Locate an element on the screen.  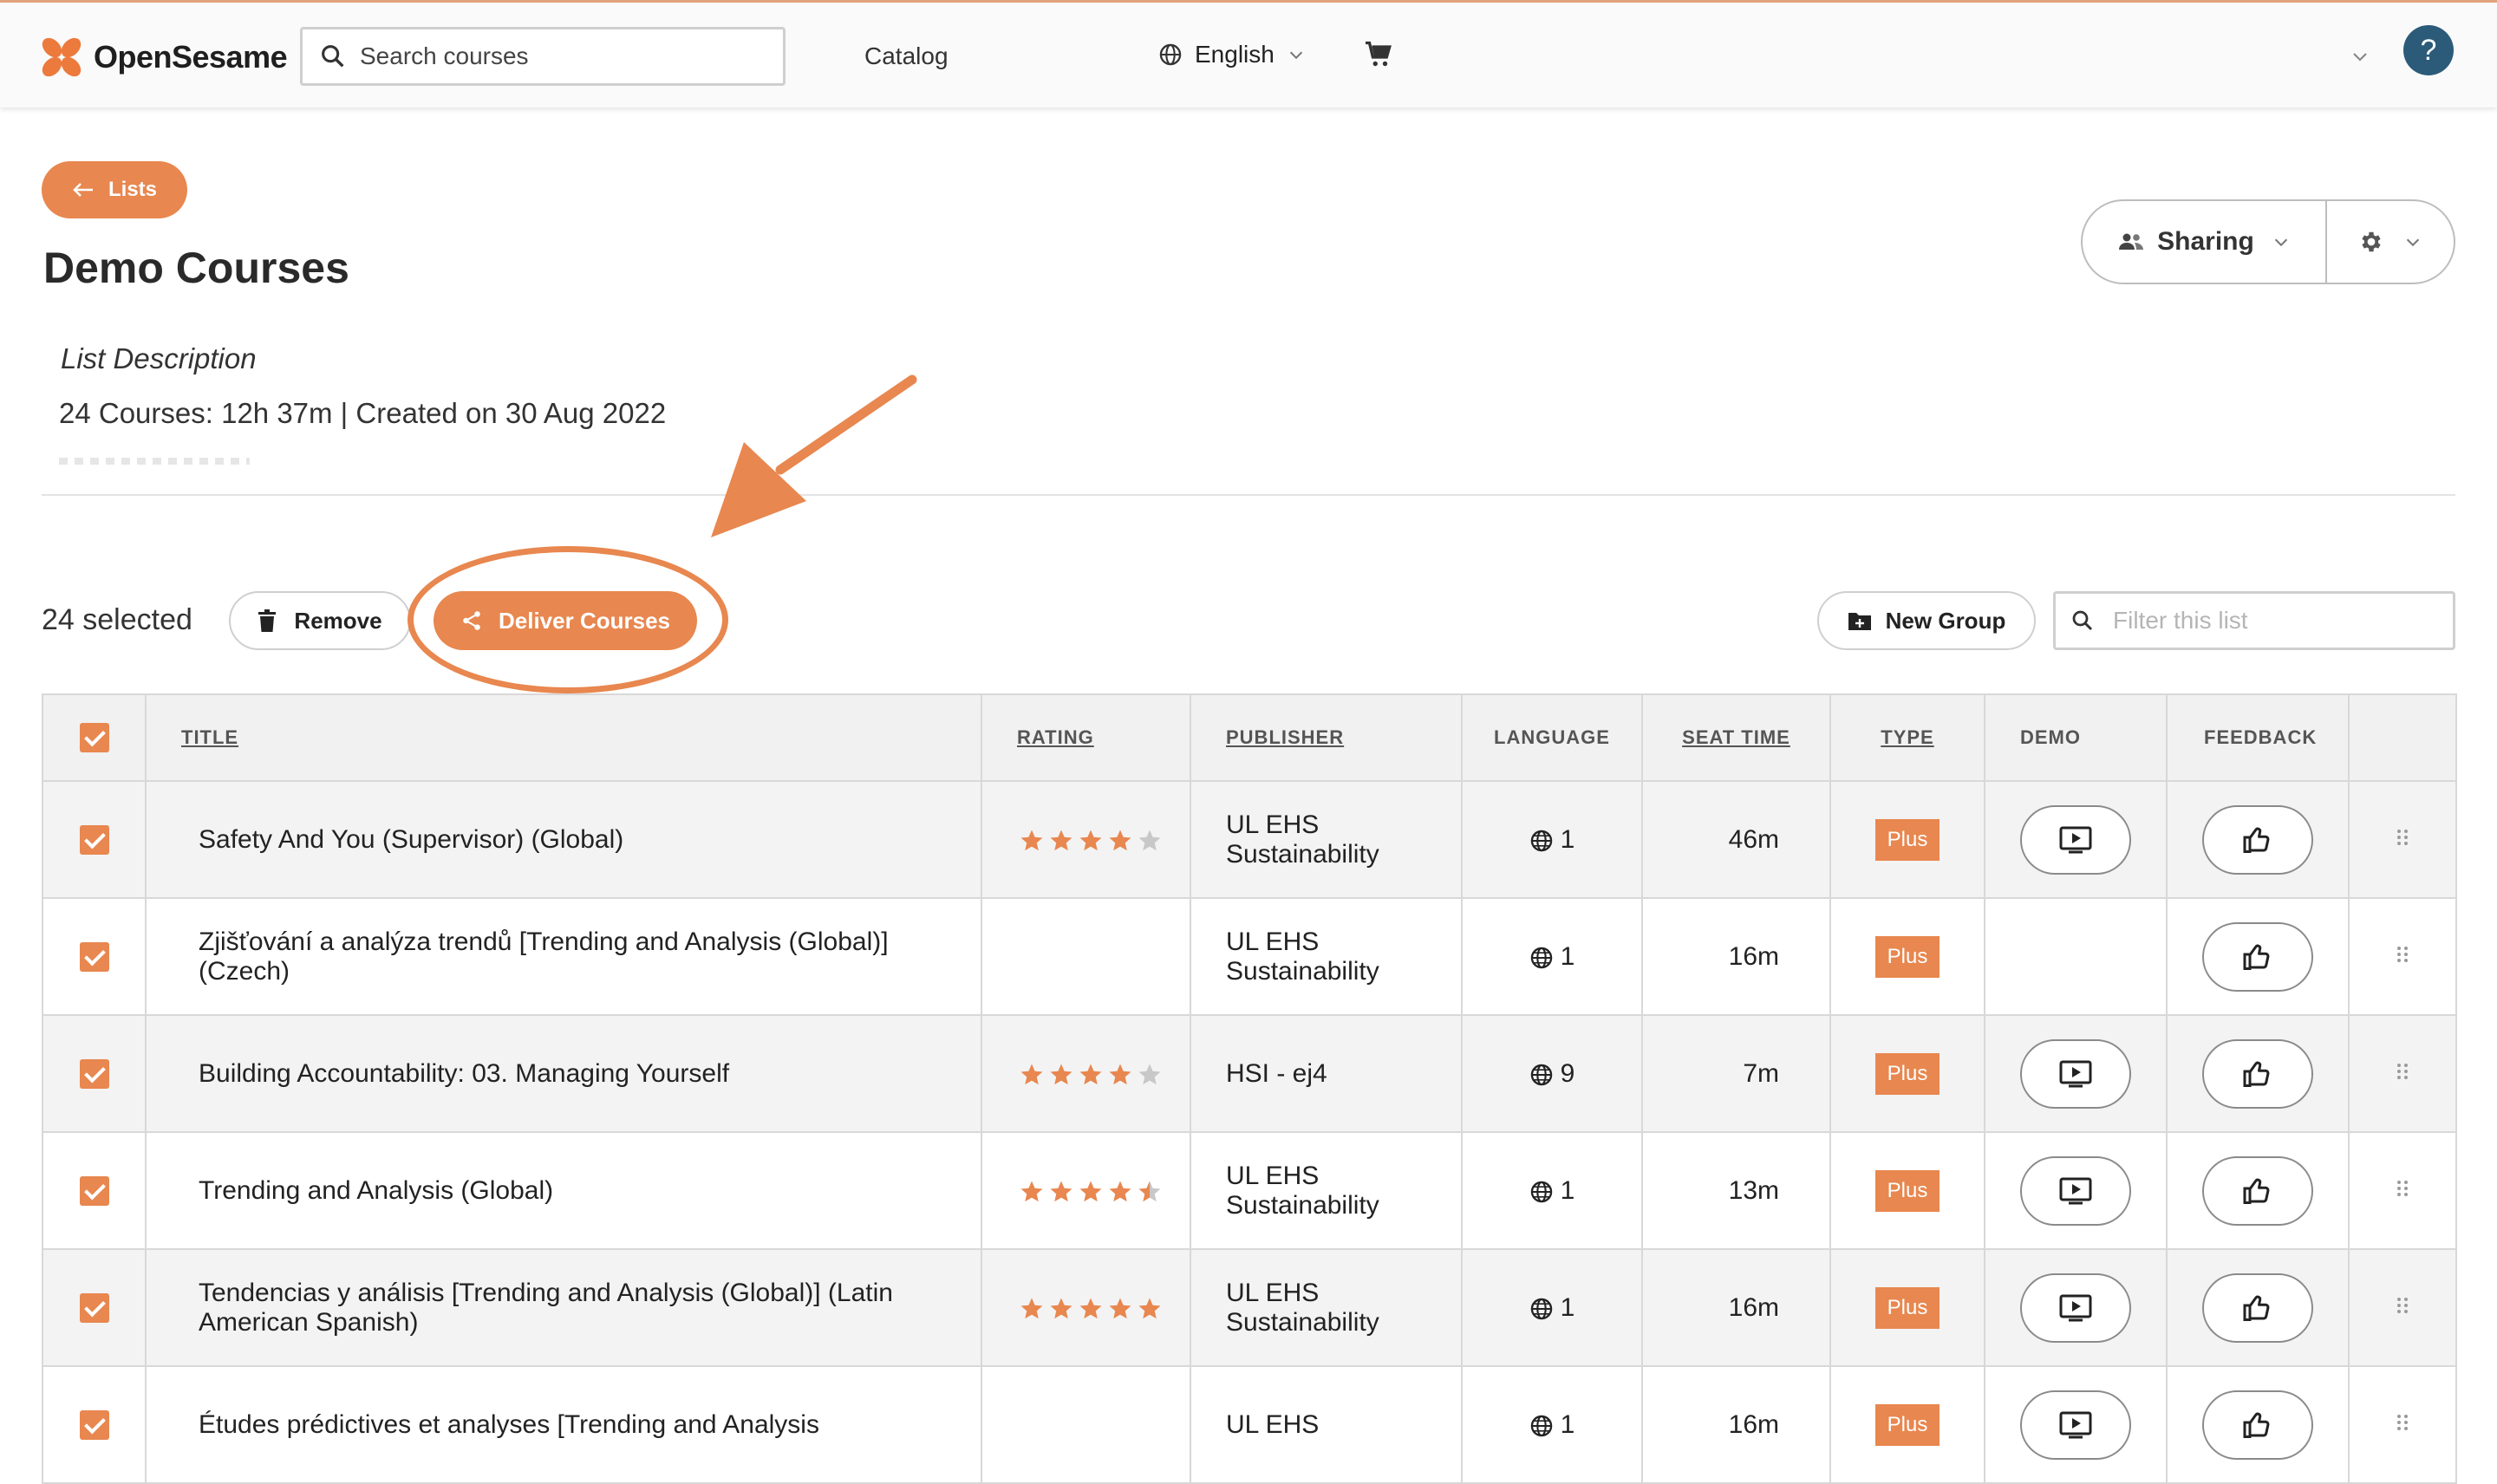
language-label: English is located at coordinates (1235, 54).